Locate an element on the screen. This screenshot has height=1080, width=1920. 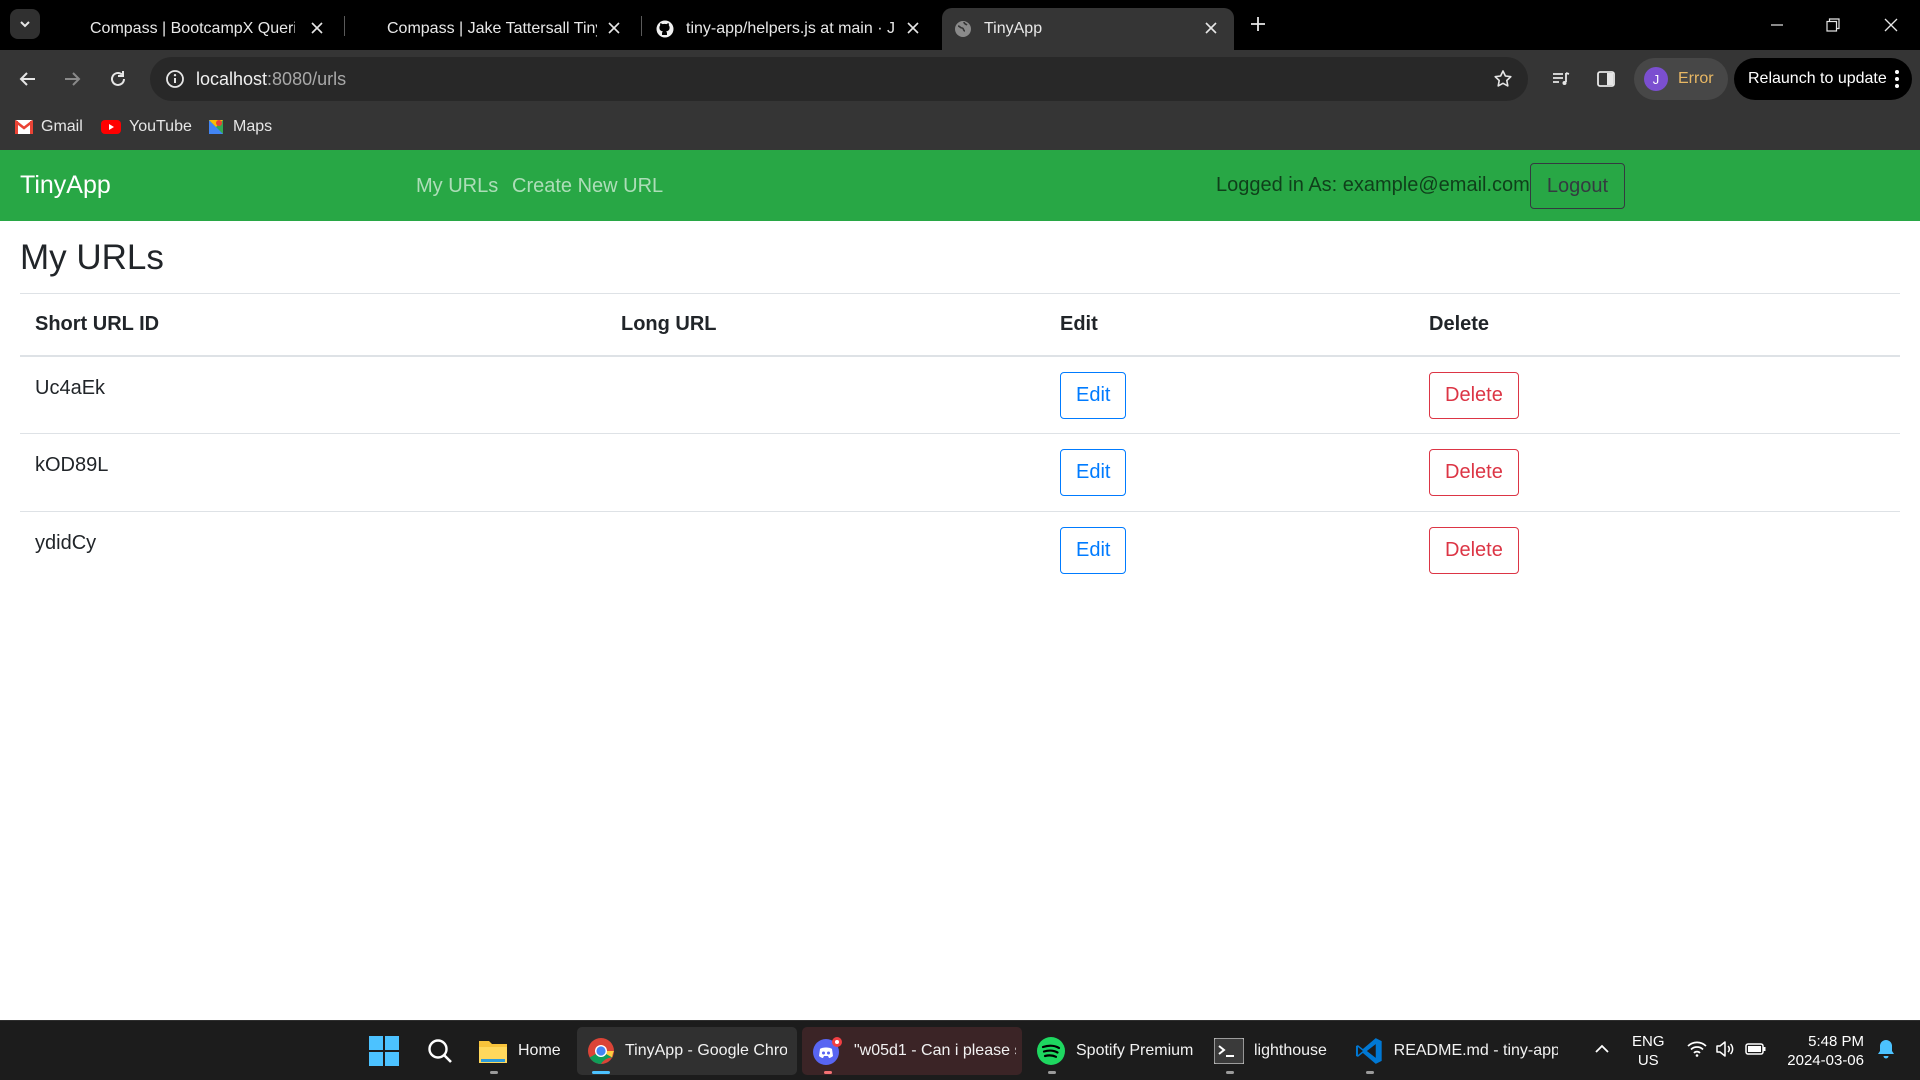
tab-tinyapp: TinyApp is located at coordinates (1088, 29).